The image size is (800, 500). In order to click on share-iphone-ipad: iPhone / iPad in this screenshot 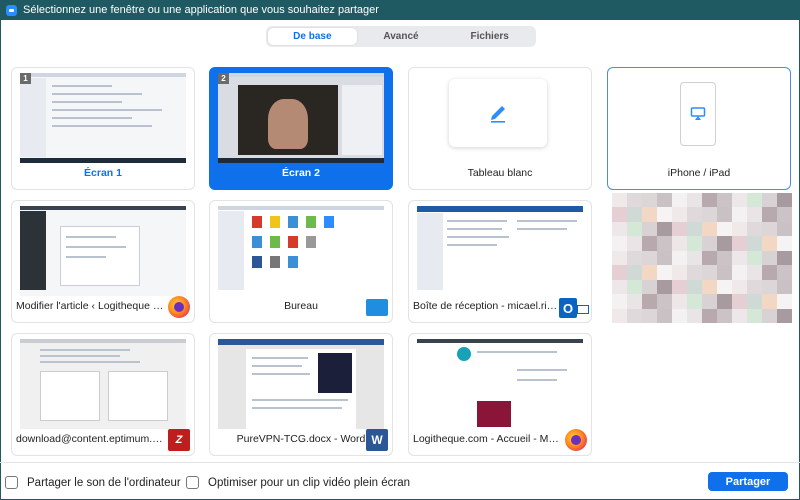, I will do `click(699, 128)`.